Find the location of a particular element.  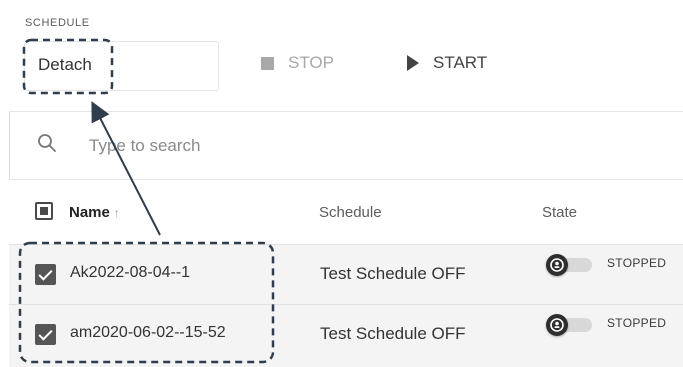

stop-button: STOP is located at coordinates (297, 63).